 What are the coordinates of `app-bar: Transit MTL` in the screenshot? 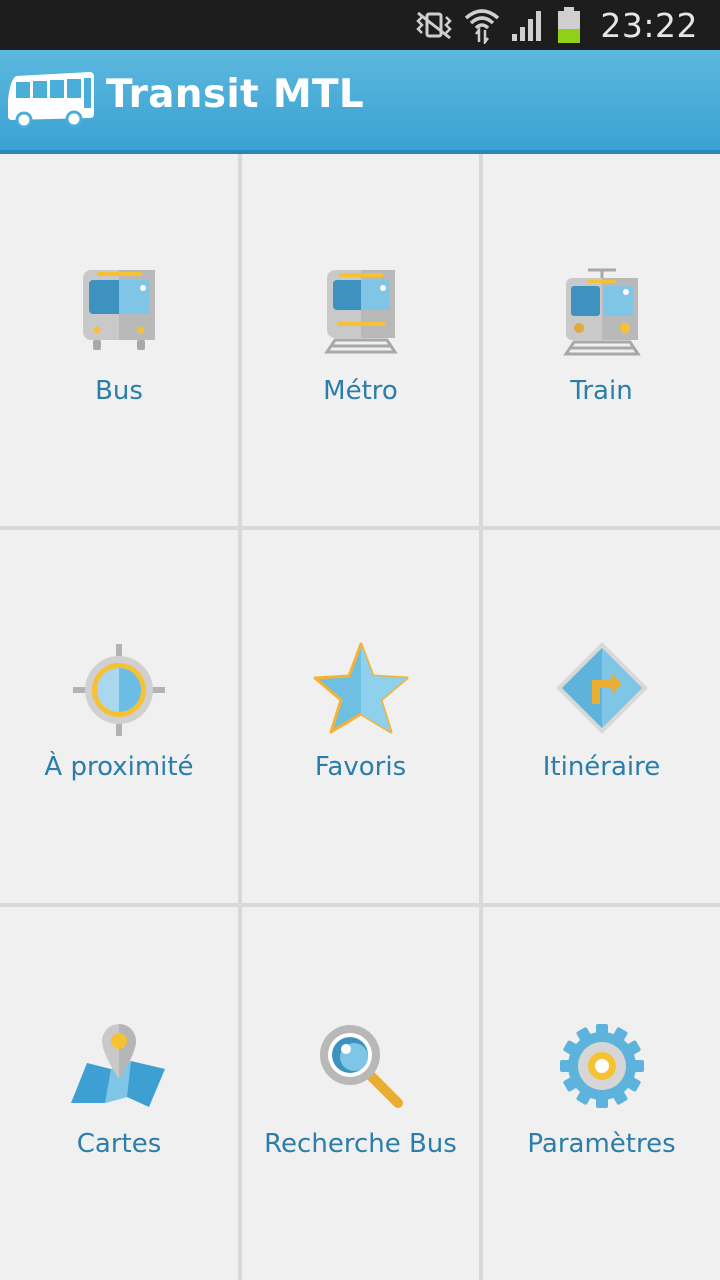 It's located at (360, 102).